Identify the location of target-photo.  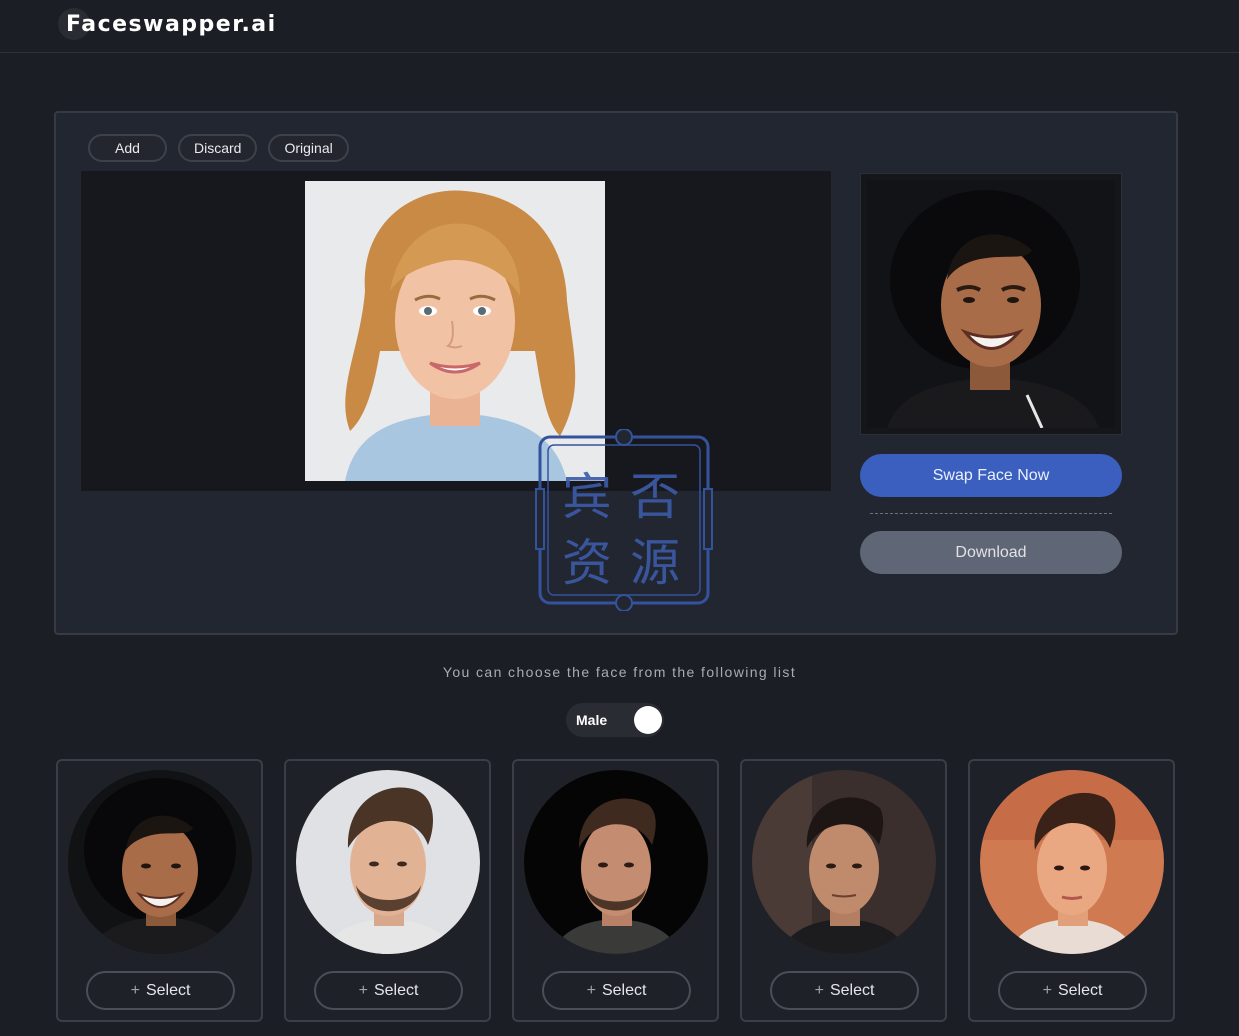
(455, 331).